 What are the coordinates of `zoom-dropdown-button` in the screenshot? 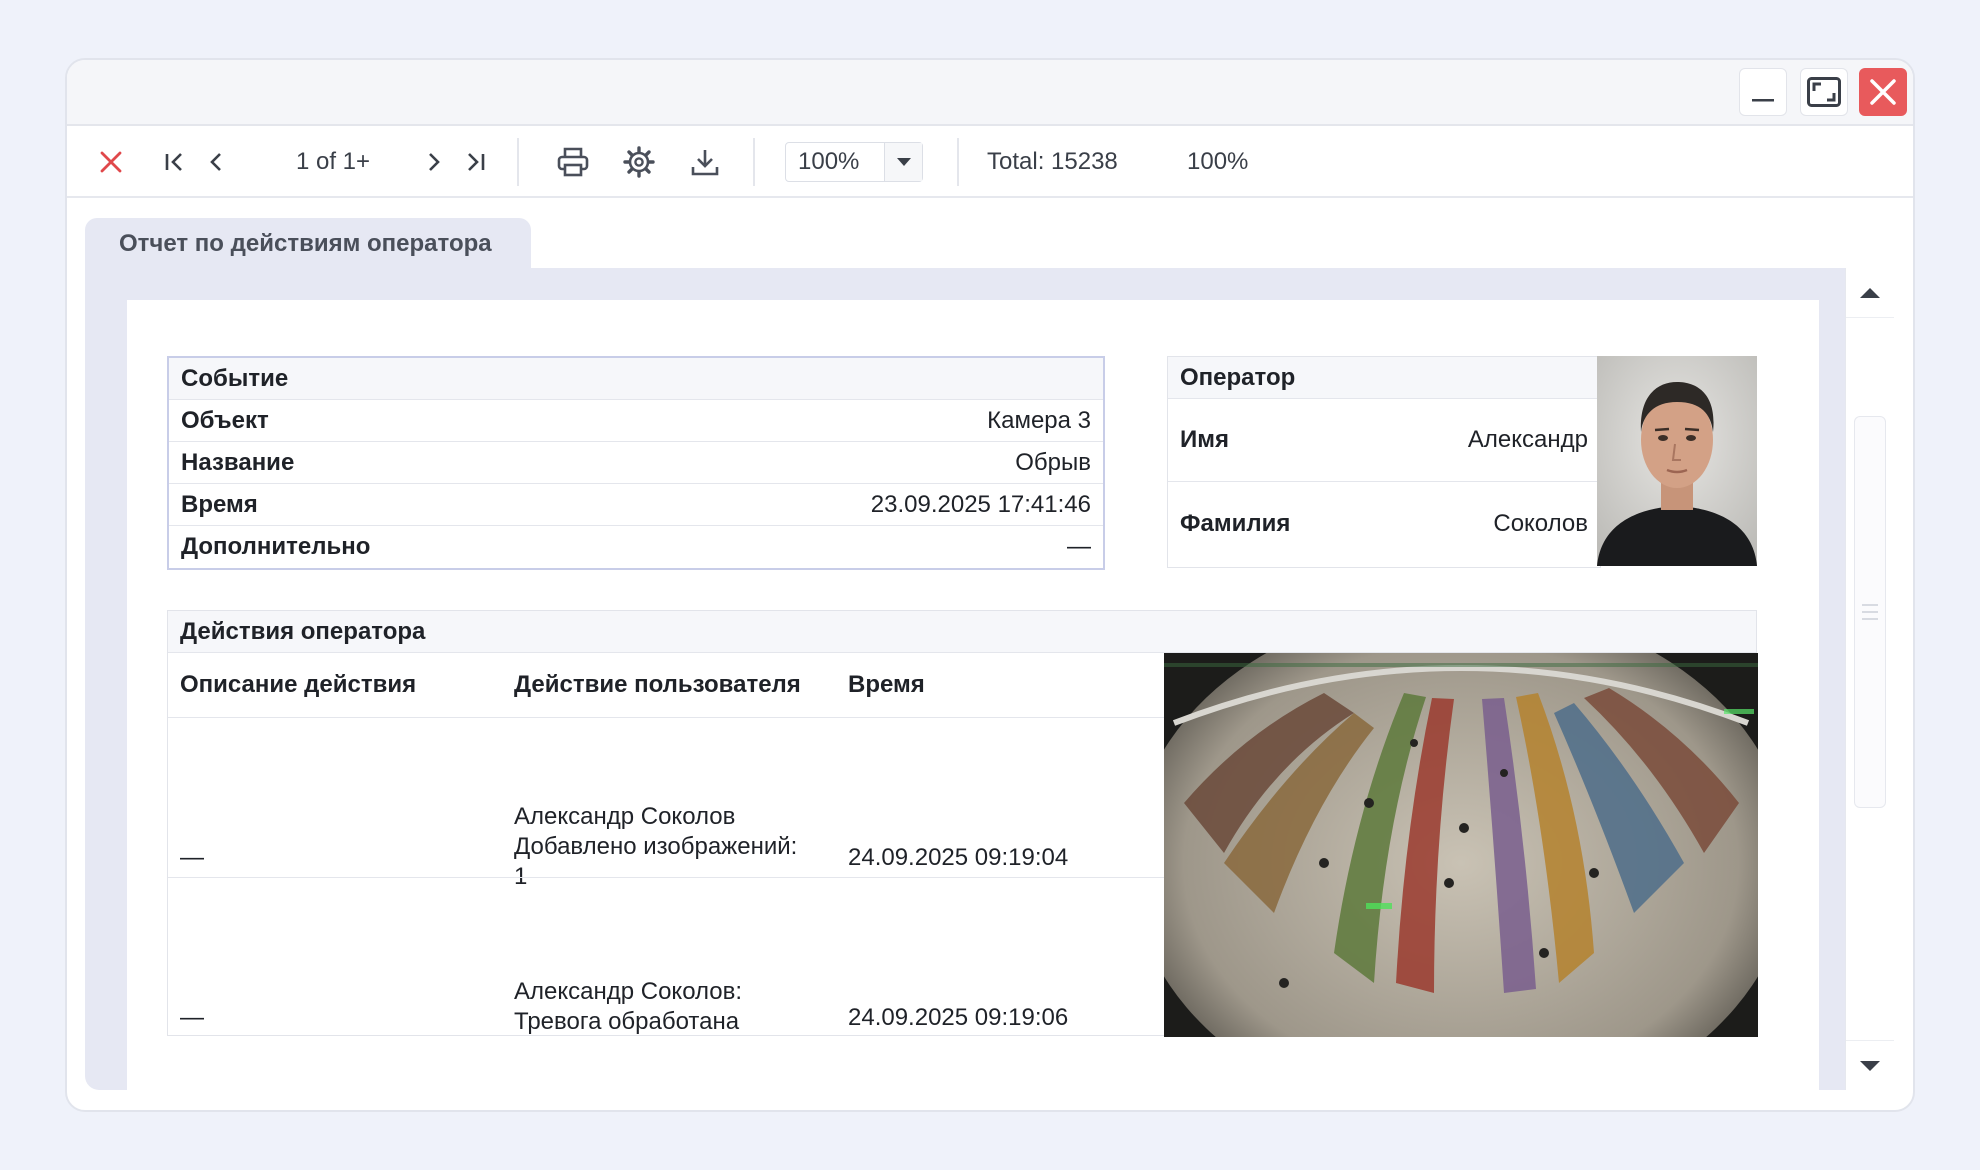 It's located at (903, 162).